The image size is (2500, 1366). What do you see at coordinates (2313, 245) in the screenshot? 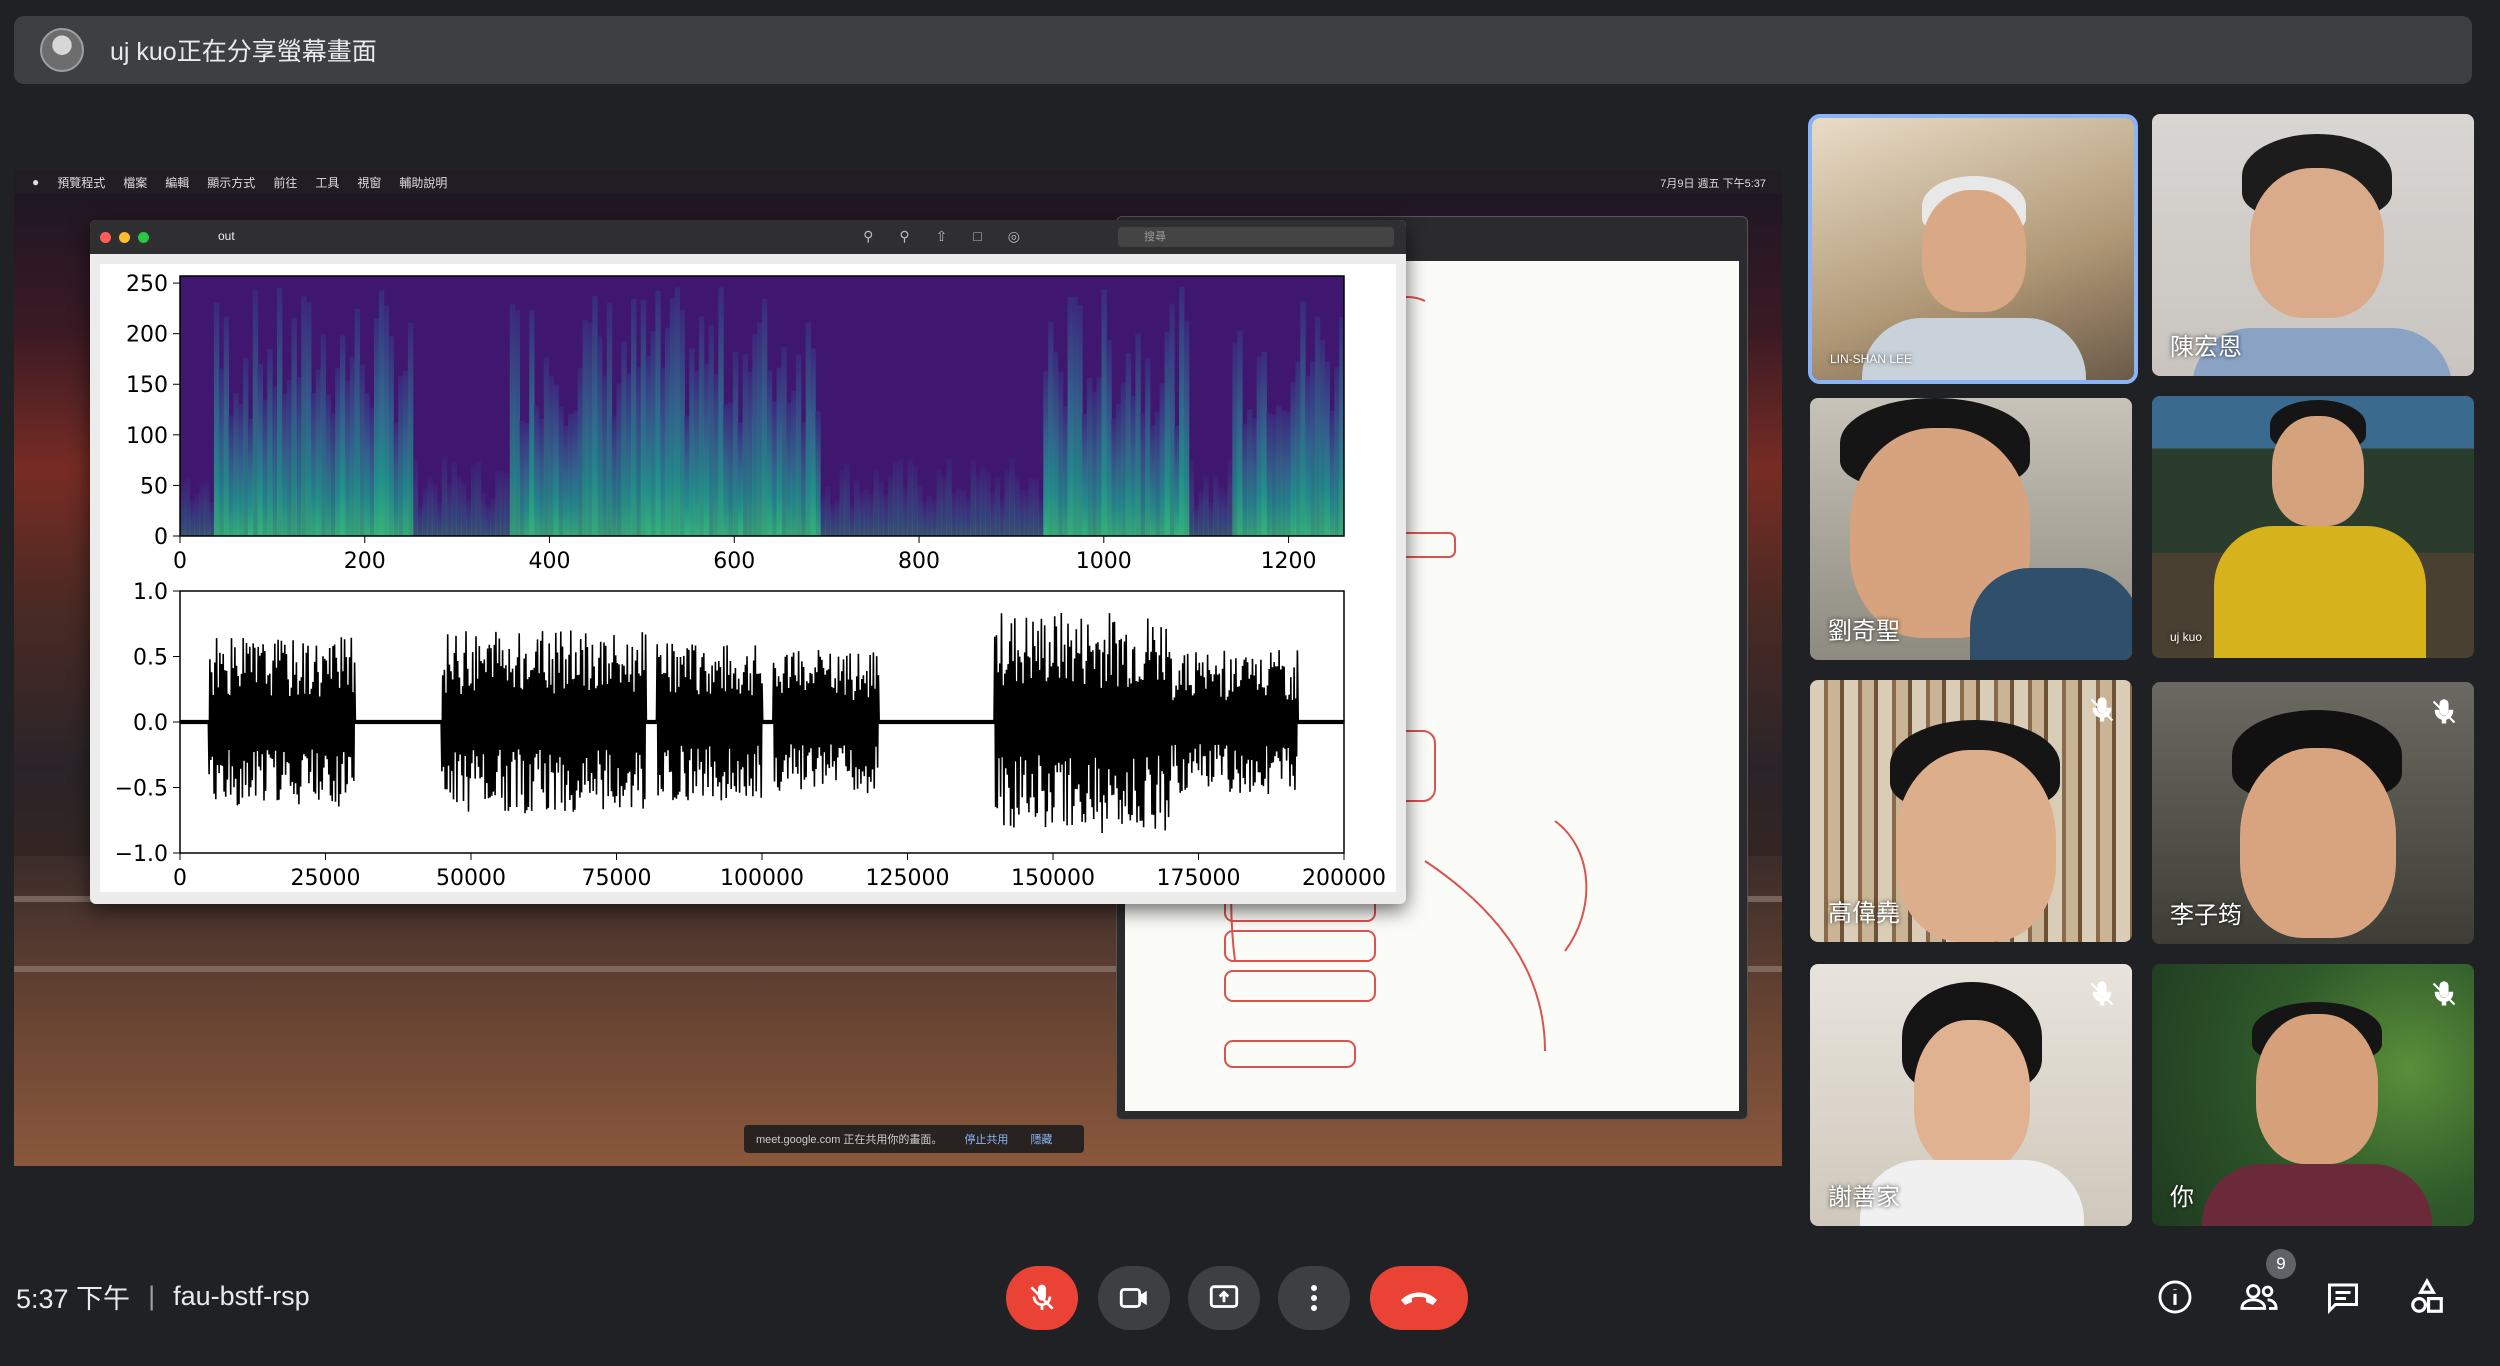
I see `participant-tile-2: 陳宏恩` at bounding box center [2313, 245].